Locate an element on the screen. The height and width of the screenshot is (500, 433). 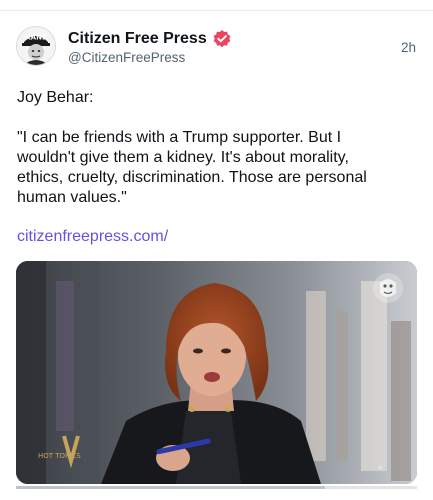
post-intro-text: Joy Behar: is located at coordinates (55, 97).